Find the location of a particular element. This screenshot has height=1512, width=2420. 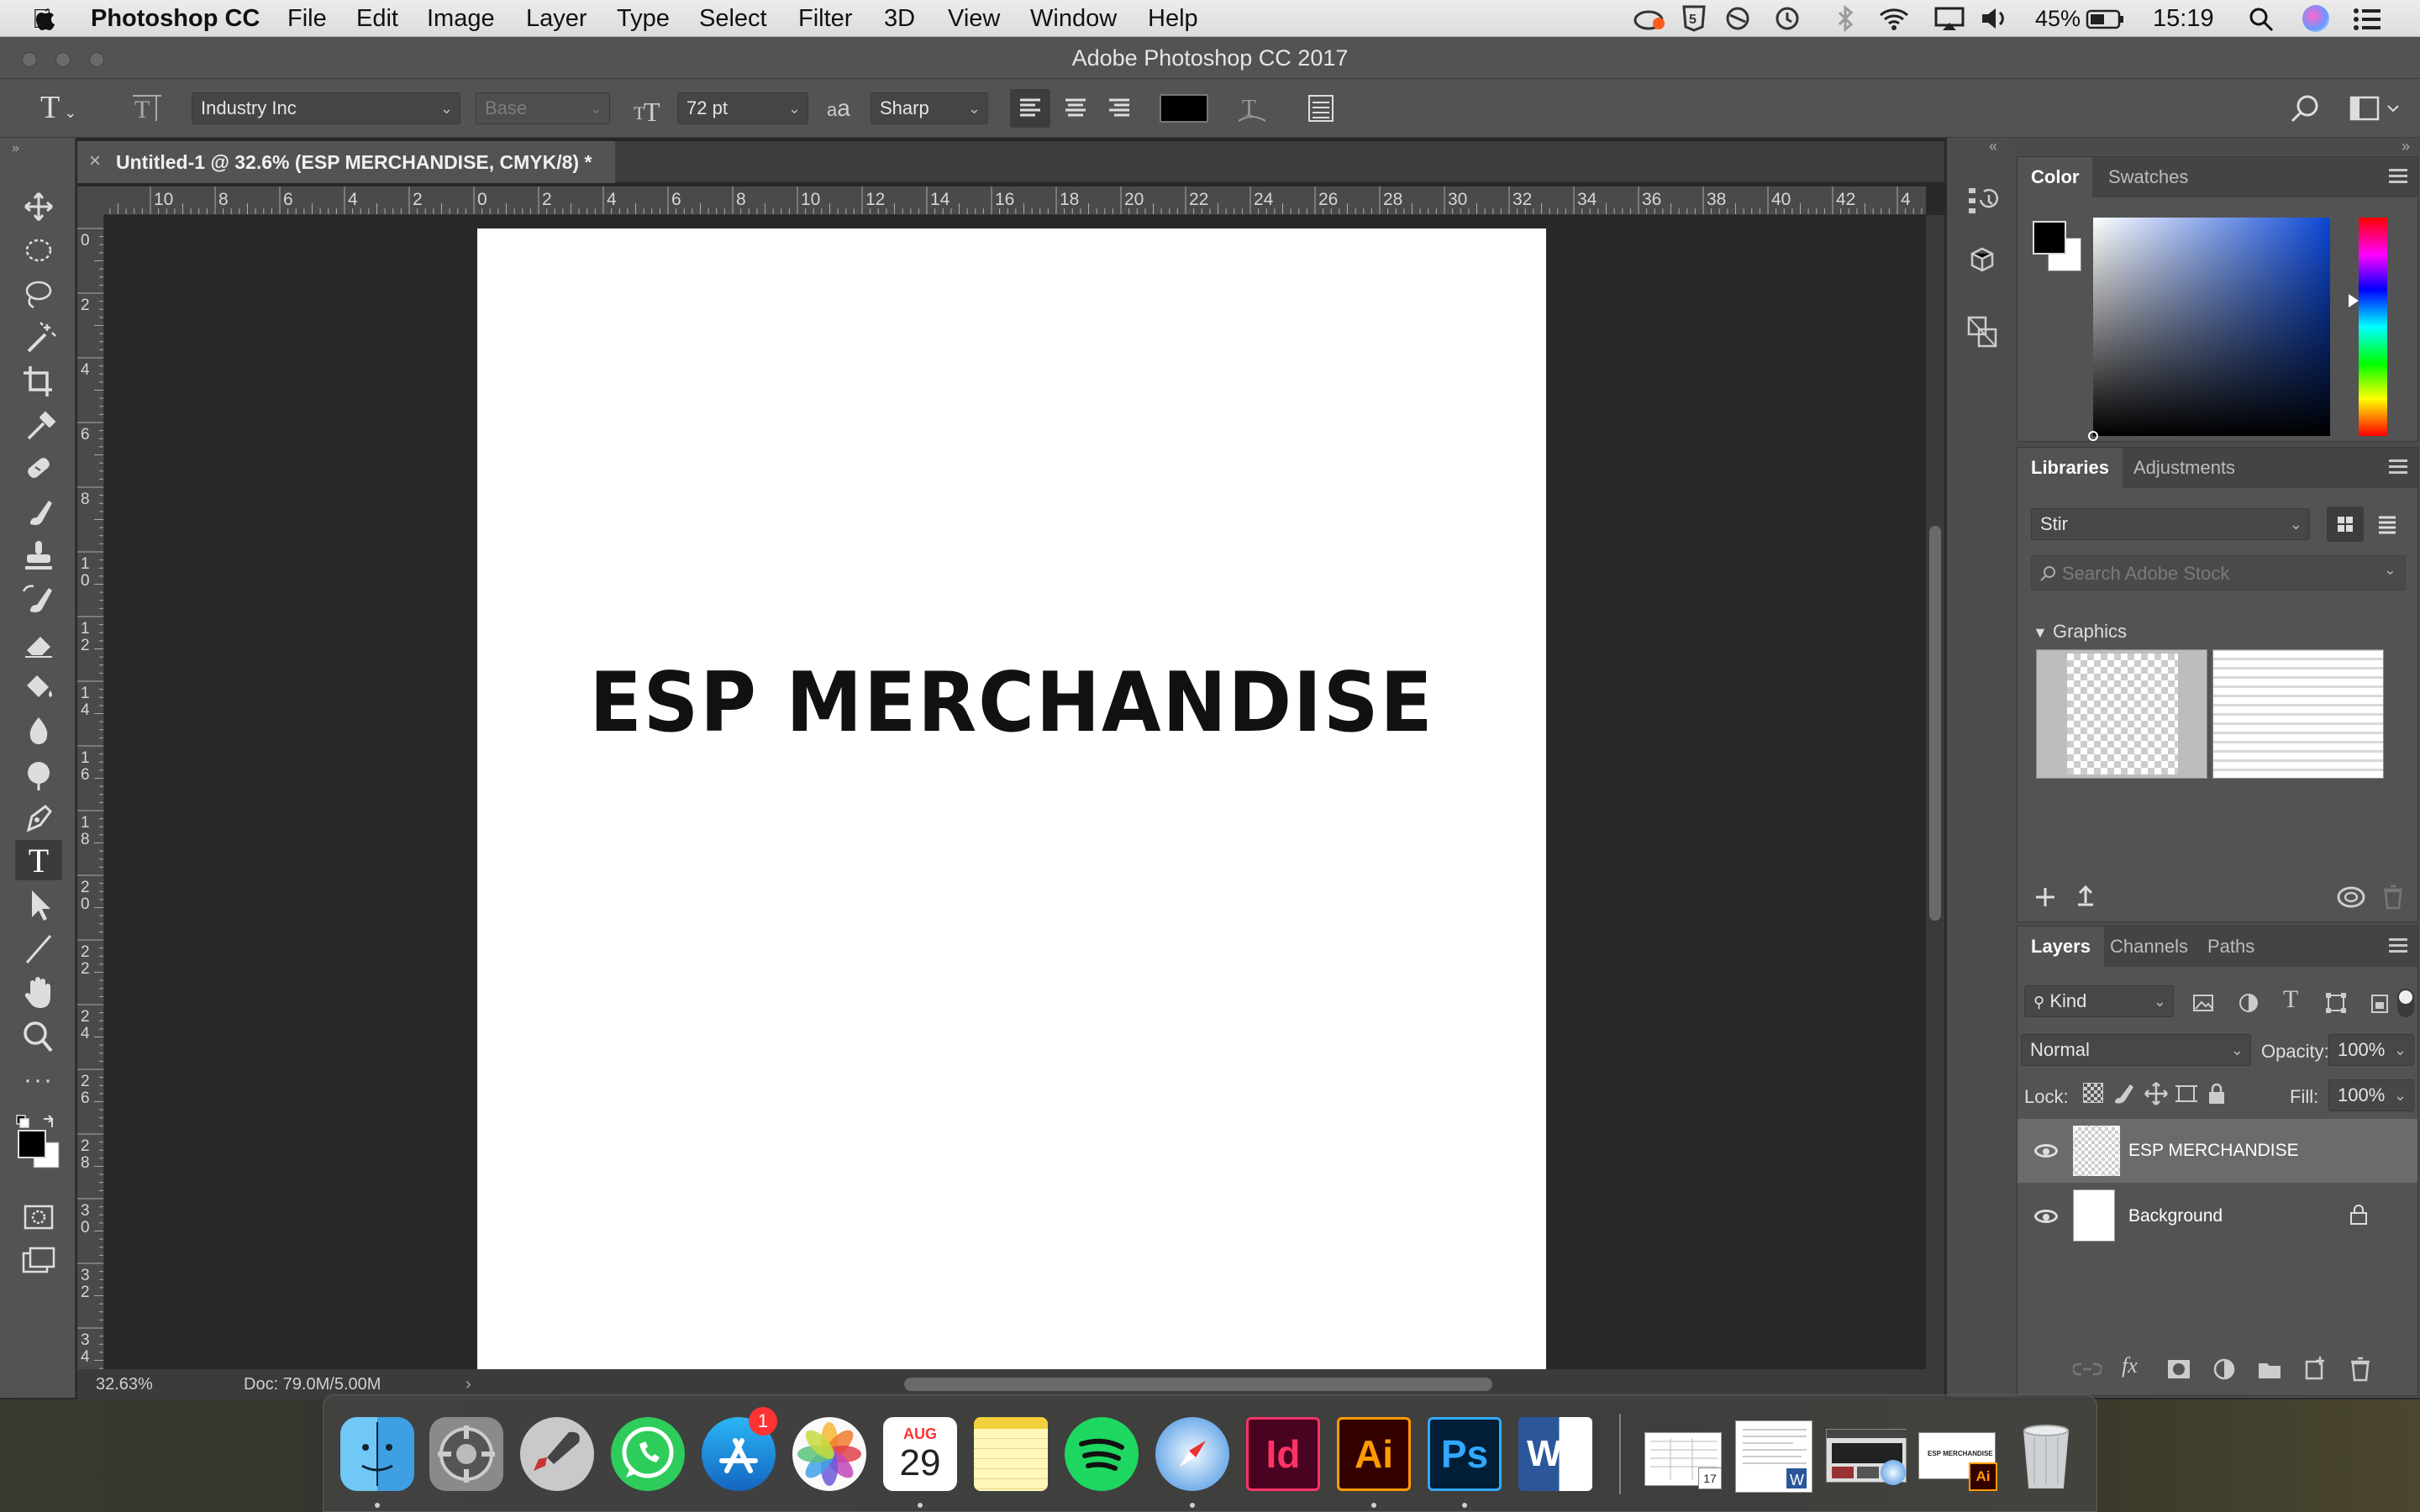

paint-bucket-tool-icon is located at coordinates (38, 687).